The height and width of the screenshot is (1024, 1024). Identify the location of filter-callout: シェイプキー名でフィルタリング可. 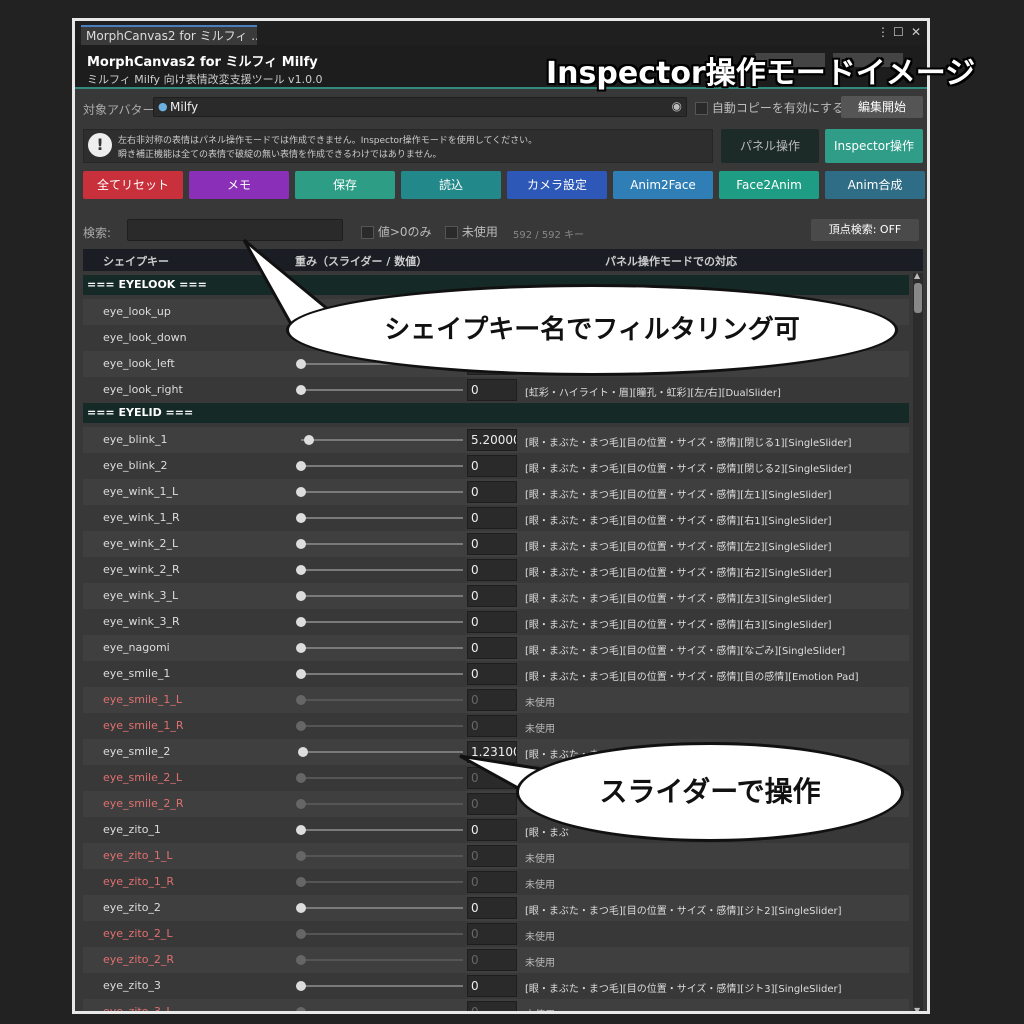
(592, 330).